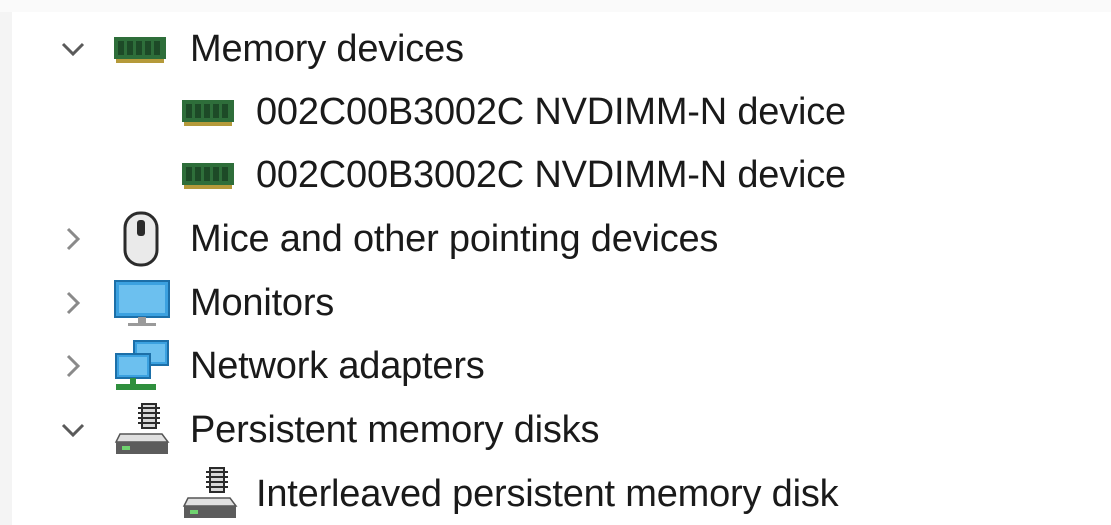  I want to click on tree-node-label: Persistent memory disks, so click(395, 429).